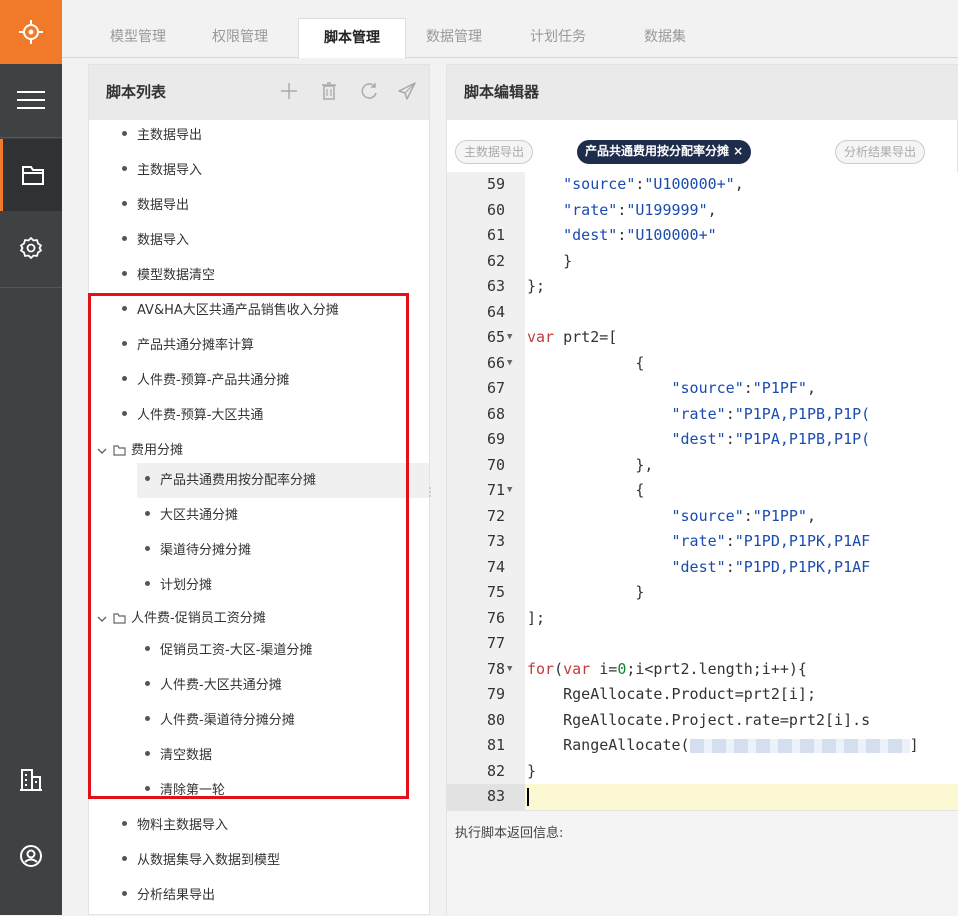 The height and width of the screenshot is (916, 958). I want to click on code-line: 63};, so click(516, 286).